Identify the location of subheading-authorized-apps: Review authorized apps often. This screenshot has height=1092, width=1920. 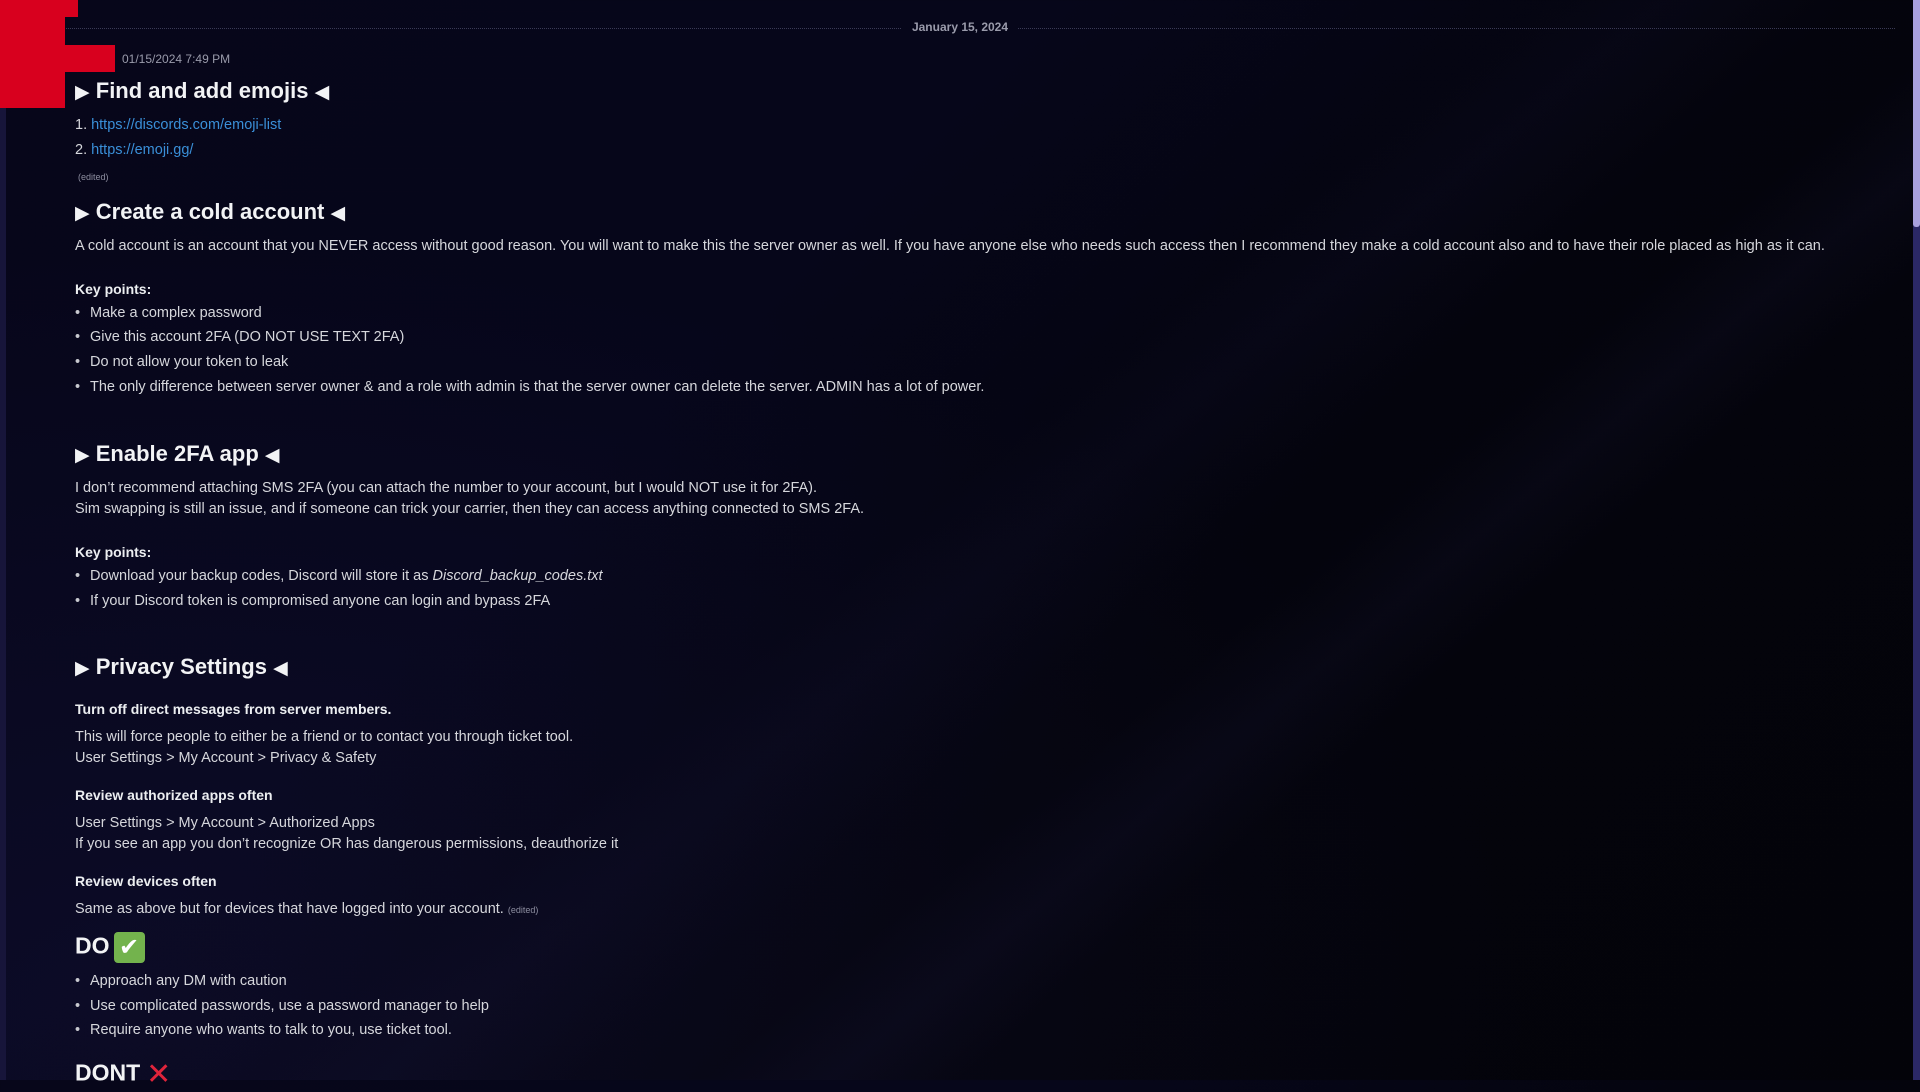
(174, 795).